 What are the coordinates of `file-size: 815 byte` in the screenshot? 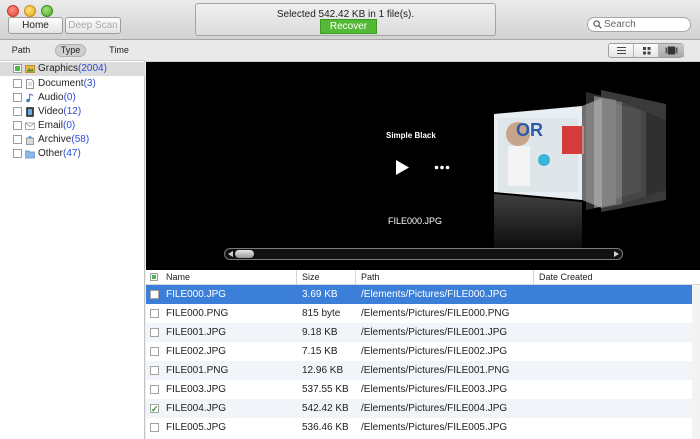 It's located at (321, 313).